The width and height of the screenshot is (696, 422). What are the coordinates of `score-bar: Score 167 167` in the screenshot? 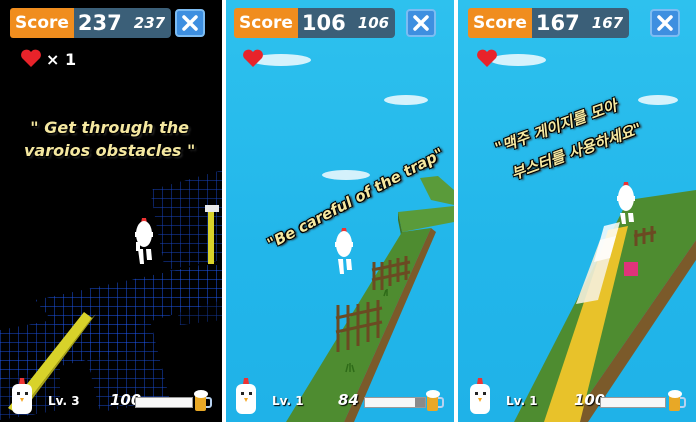 It's located at (549, 23).